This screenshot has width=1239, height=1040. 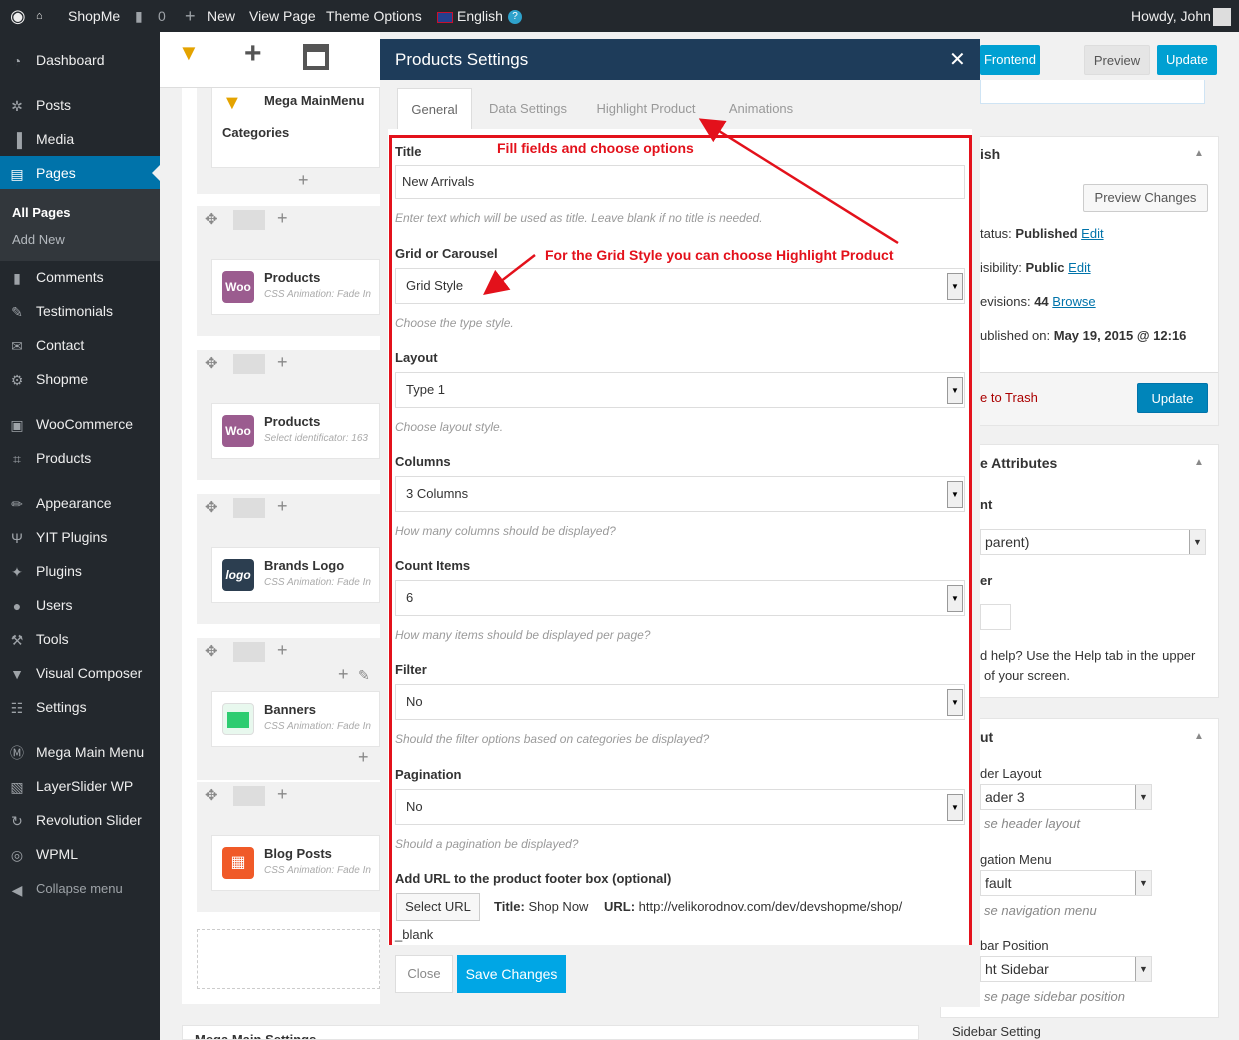 I want to click on collapse-menu-button: ◀ Collapse menu, so click(x=80, y=889).